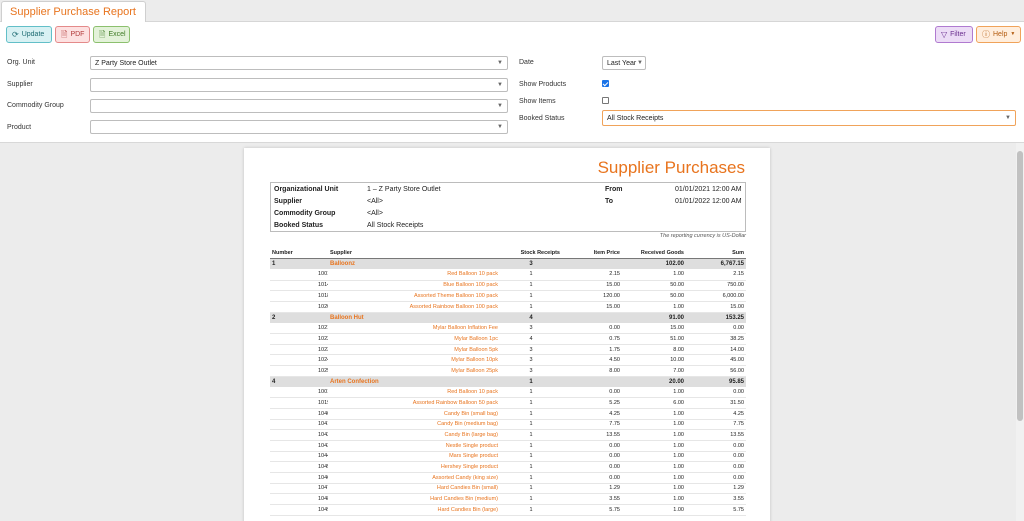 This screenshot has height=521, width=1024. What do you see at coordinates (414, 350) in the screenshot?
I see `product-name-link: Mylar Balloon 5pk` at bounding box center [414, 350].